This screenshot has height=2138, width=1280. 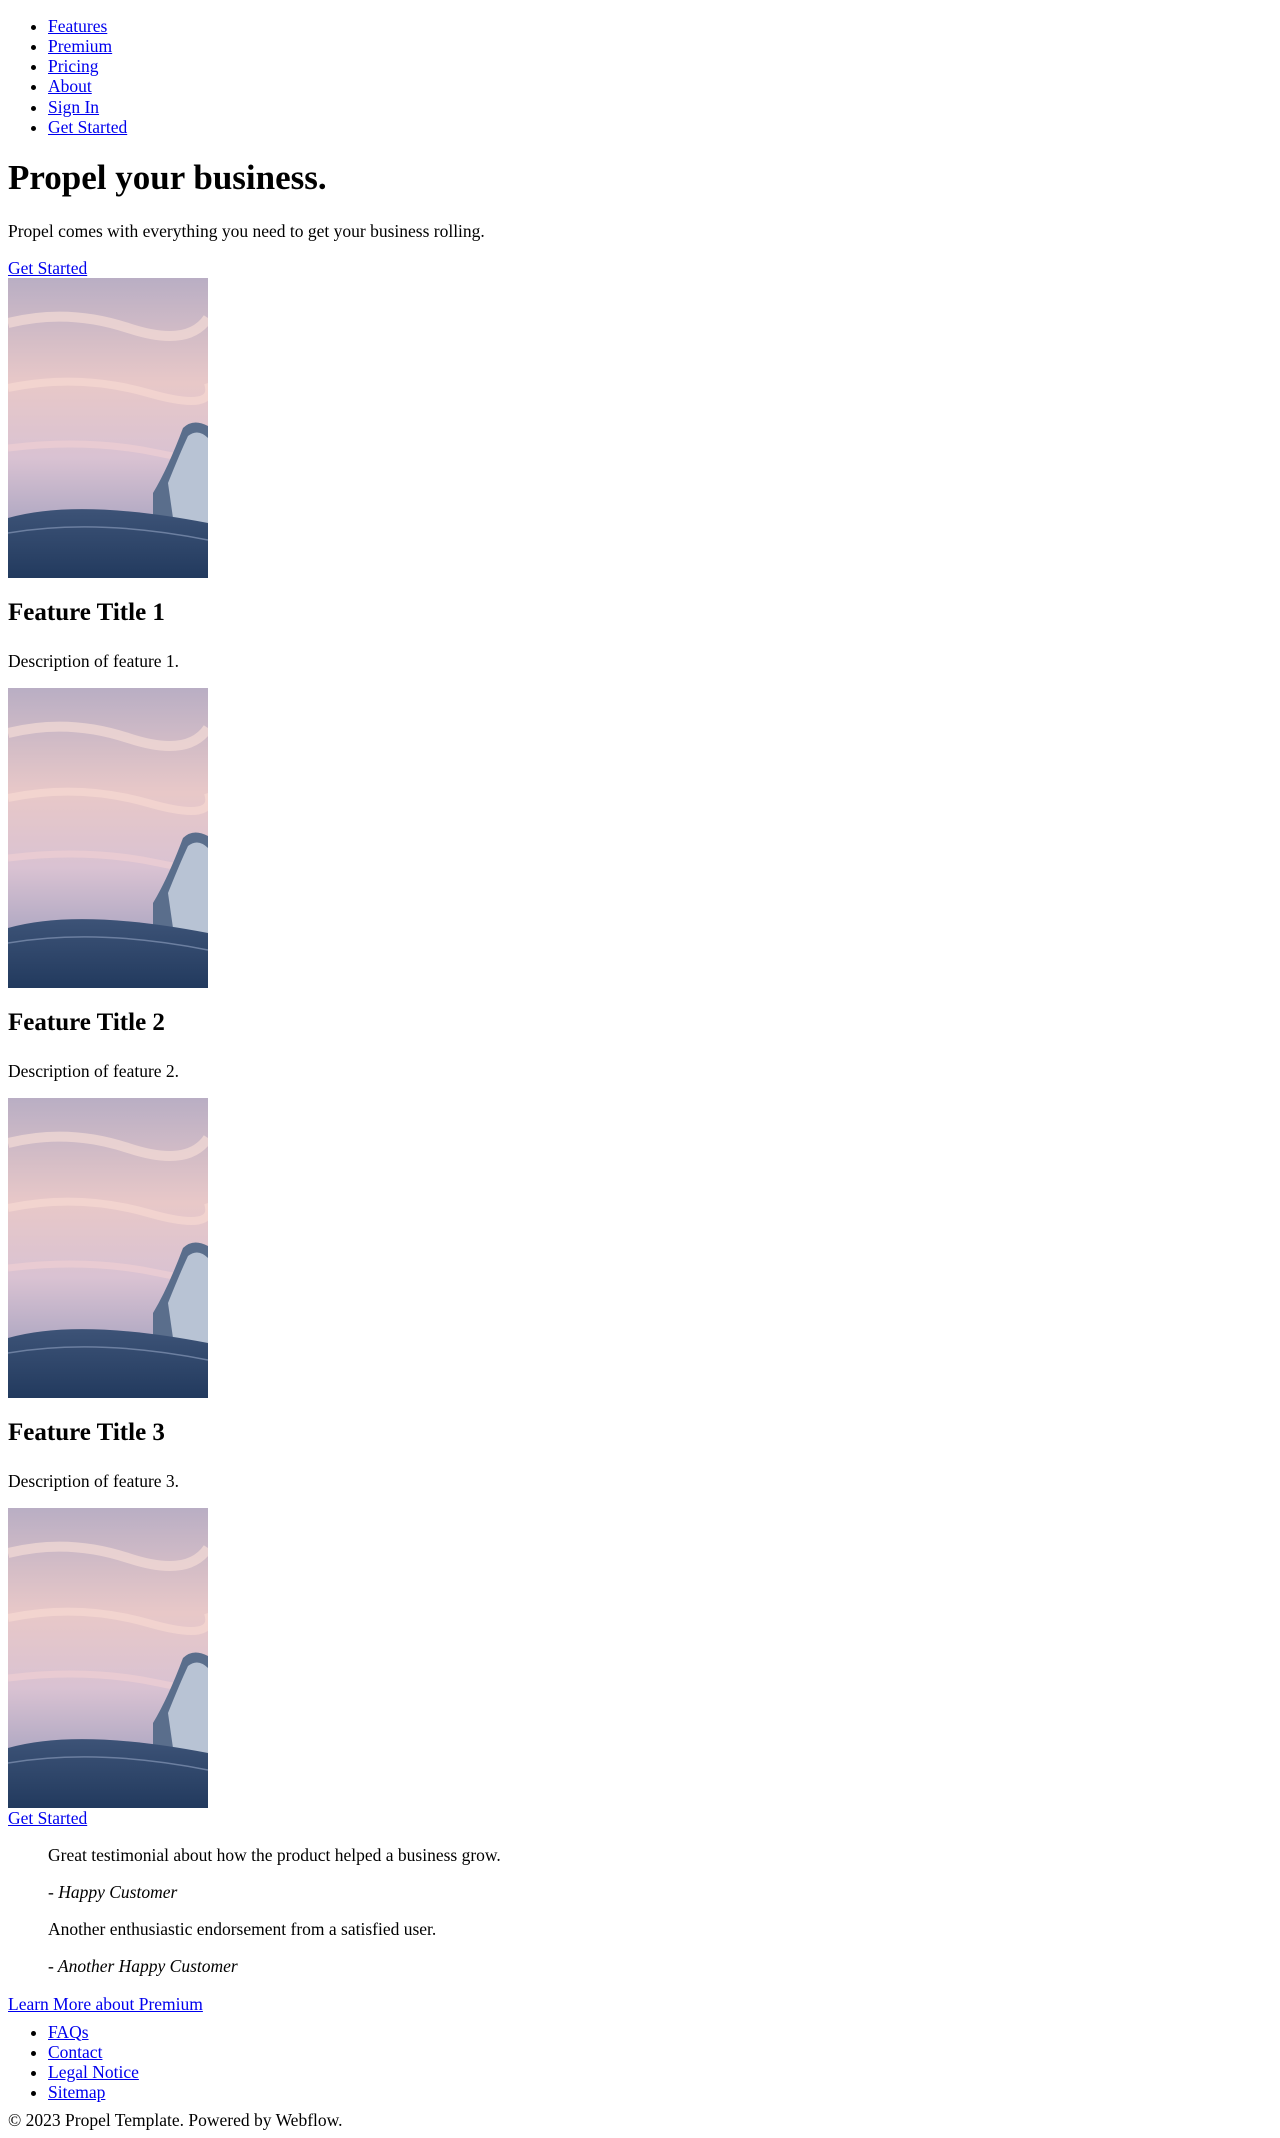 What do you see at coordinates (86, 1023) in the screenshot?
I see `feature-title-2: Feature Title 2` at bounding box center [86, 1023].